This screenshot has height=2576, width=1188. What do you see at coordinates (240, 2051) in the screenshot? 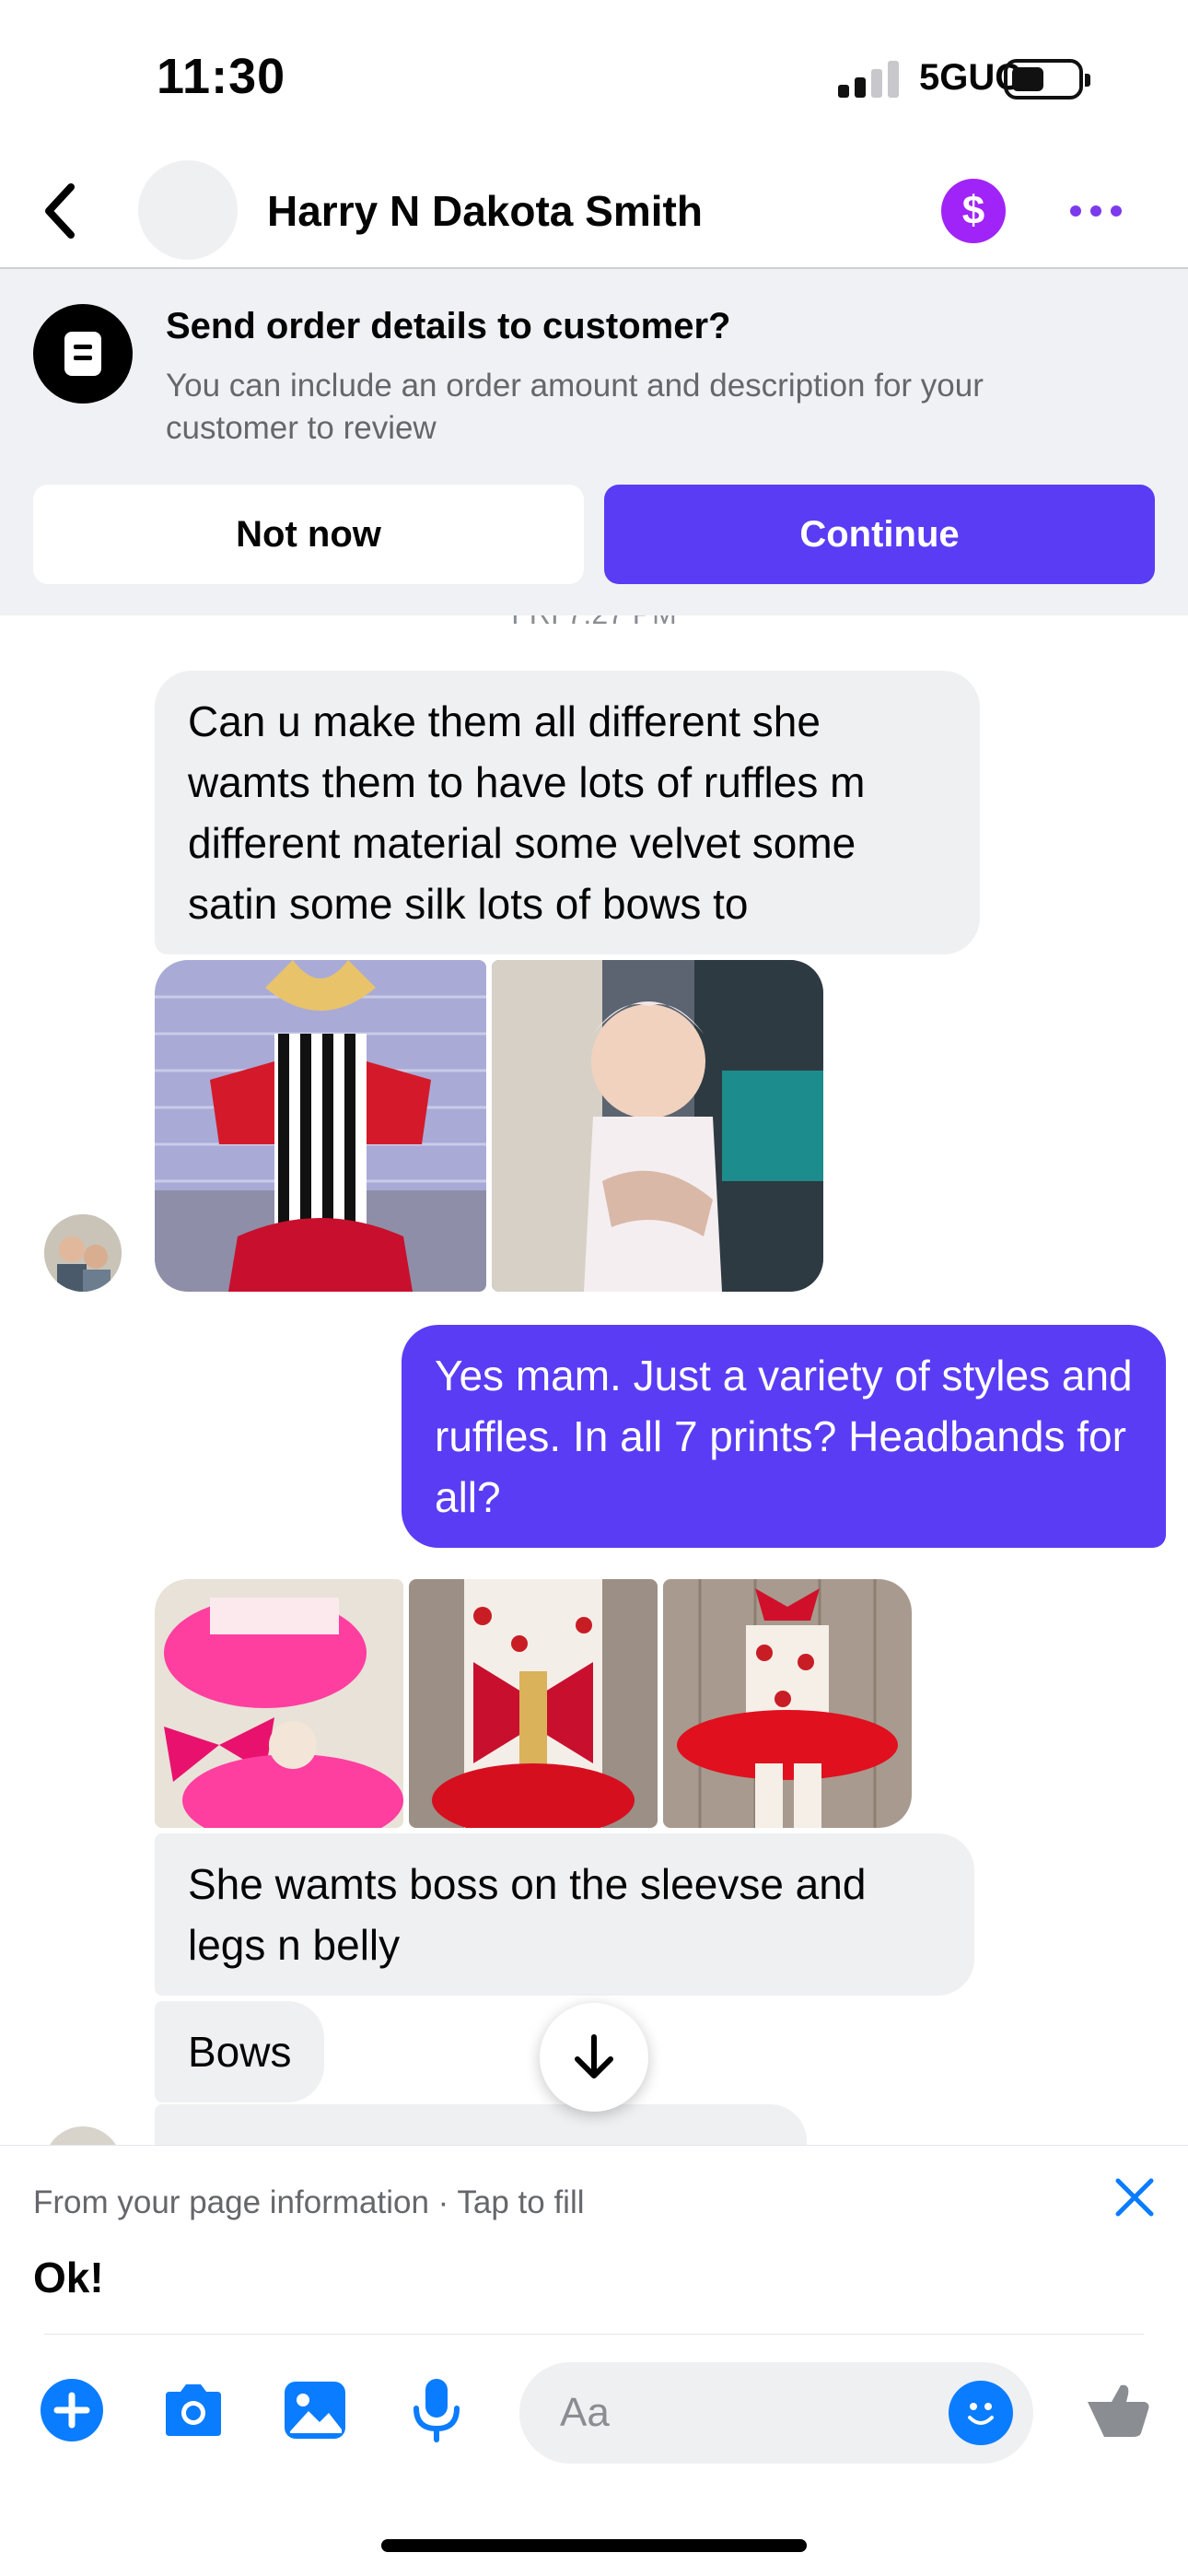
I see `incoming-message: Bows` at bounding box center [240, 2051].